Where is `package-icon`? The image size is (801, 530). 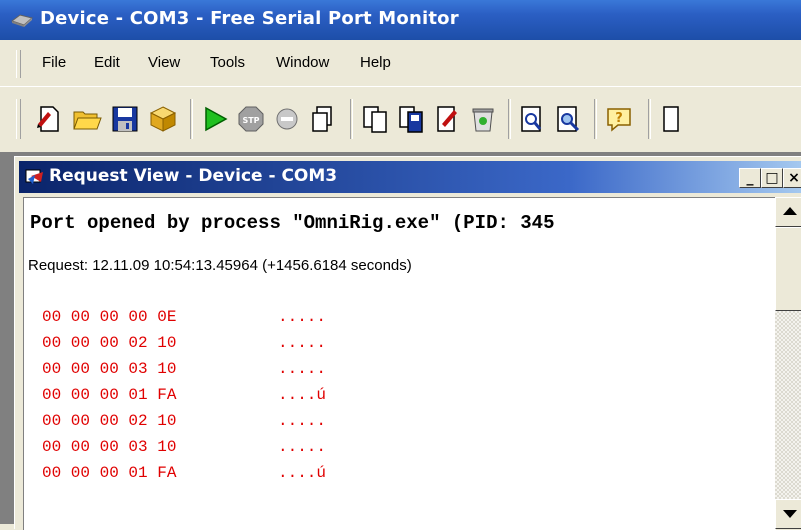
package-icon is located at coordinates (163, 119).